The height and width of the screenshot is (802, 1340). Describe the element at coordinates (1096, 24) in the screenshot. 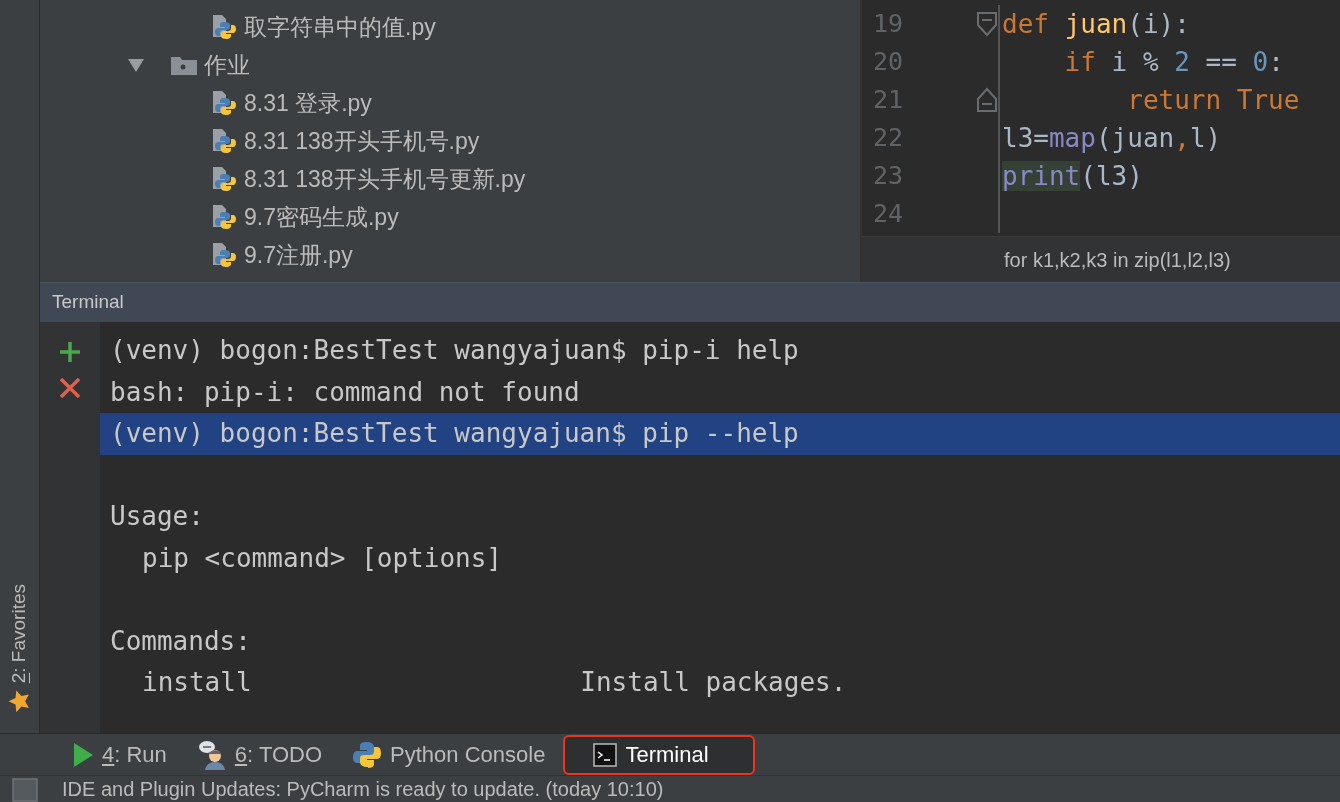

I see `code-line: def juan(i):` at that location.